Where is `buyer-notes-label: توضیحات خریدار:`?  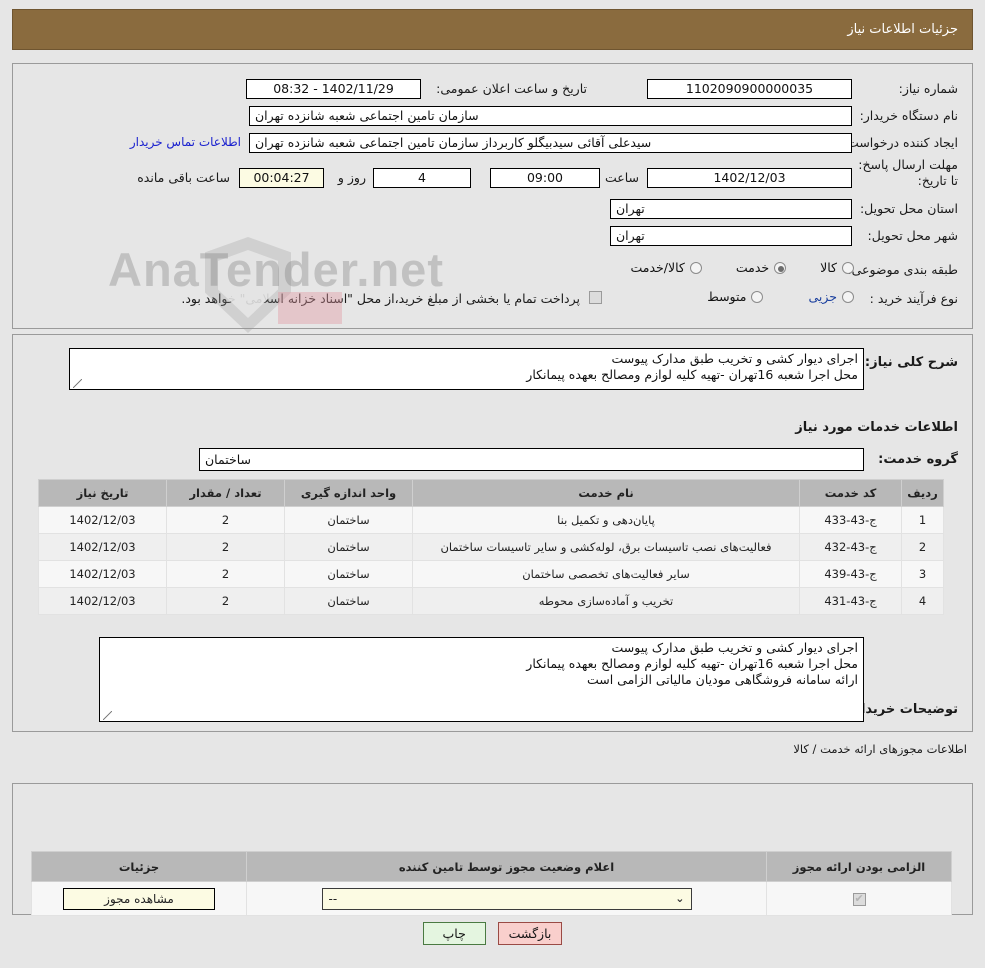
buyer-notes-label: توضیحات خریدار: is located at coordinates (903, 709).